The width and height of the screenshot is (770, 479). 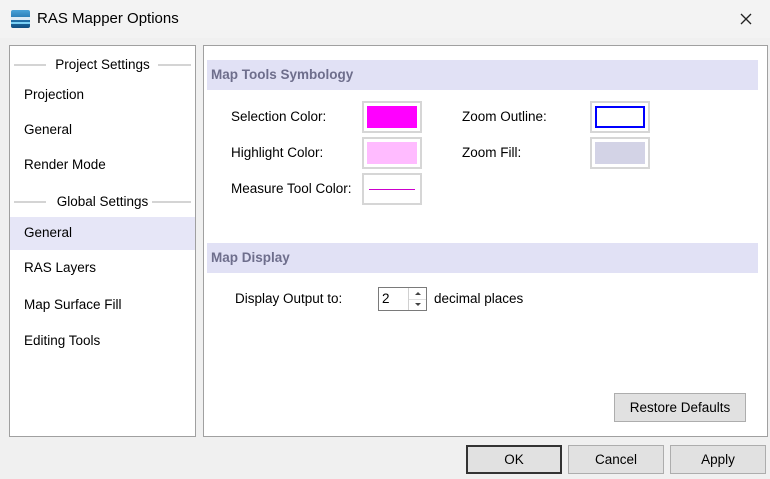 I want to click on restore-defaults-button: Restore Defaults, so click(x=680, y=407).